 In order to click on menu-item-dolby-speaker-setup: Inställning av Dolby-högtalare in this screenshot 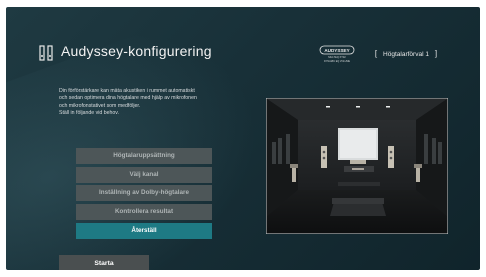, I will do `click(144, 193)`.